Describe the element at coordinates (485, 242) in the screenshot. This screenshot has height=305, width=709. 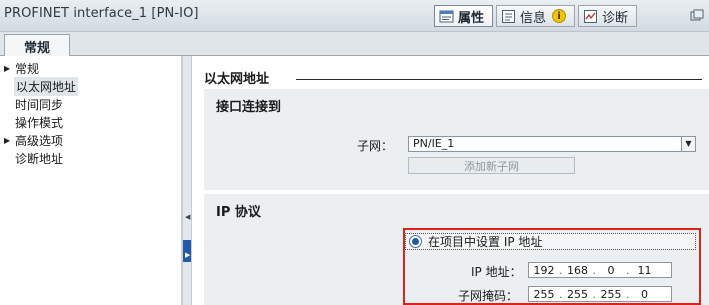
I see `set-ip-radio-label: 在项目中设置 IP 地址` at that location.